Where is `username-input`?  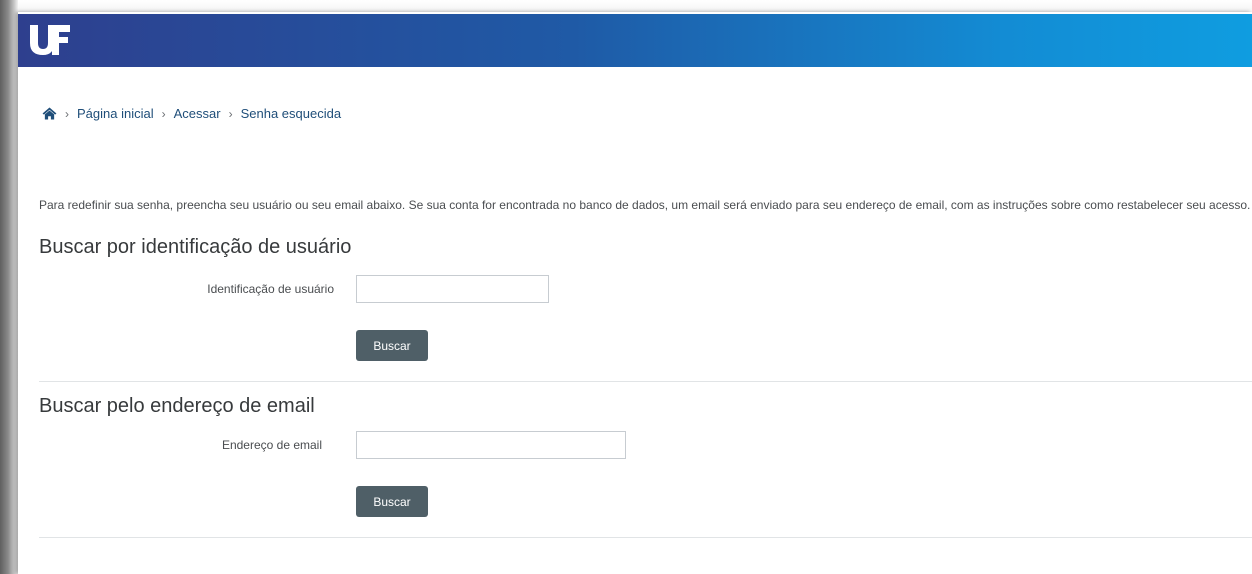
username-input is located at coordinates (452, 289).